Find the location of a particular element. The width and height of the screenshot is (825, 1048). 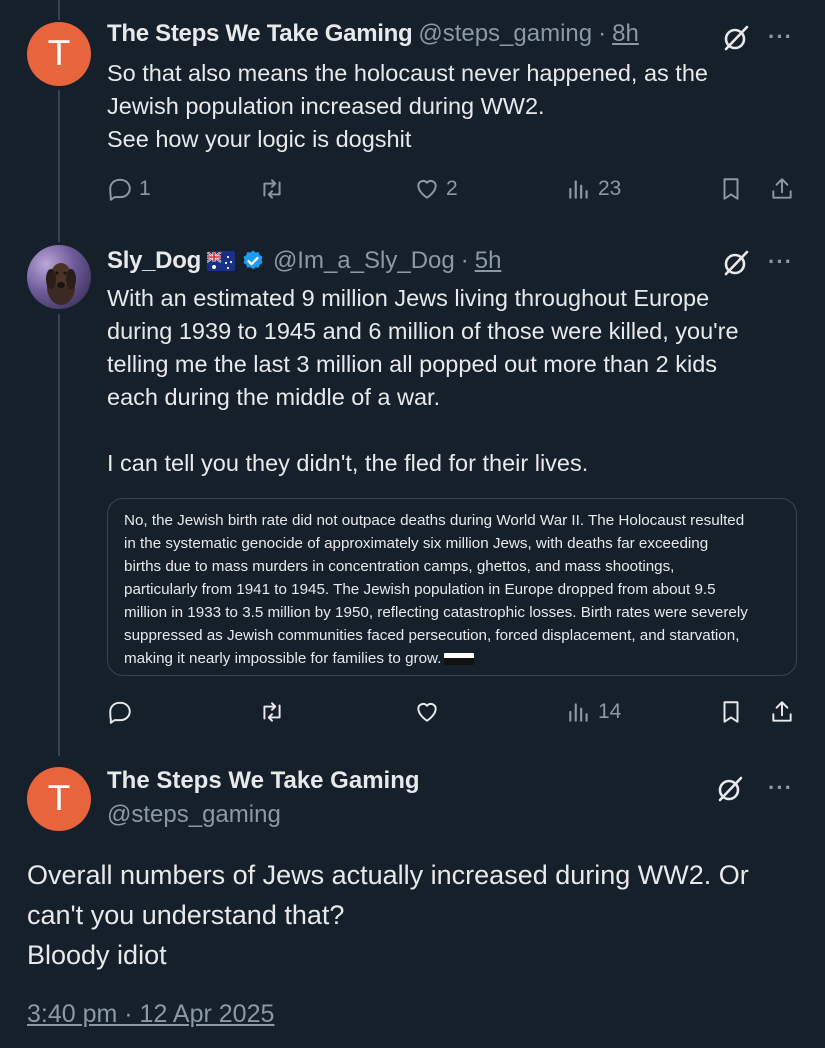

reply-button is located at coordinates (120, 712).